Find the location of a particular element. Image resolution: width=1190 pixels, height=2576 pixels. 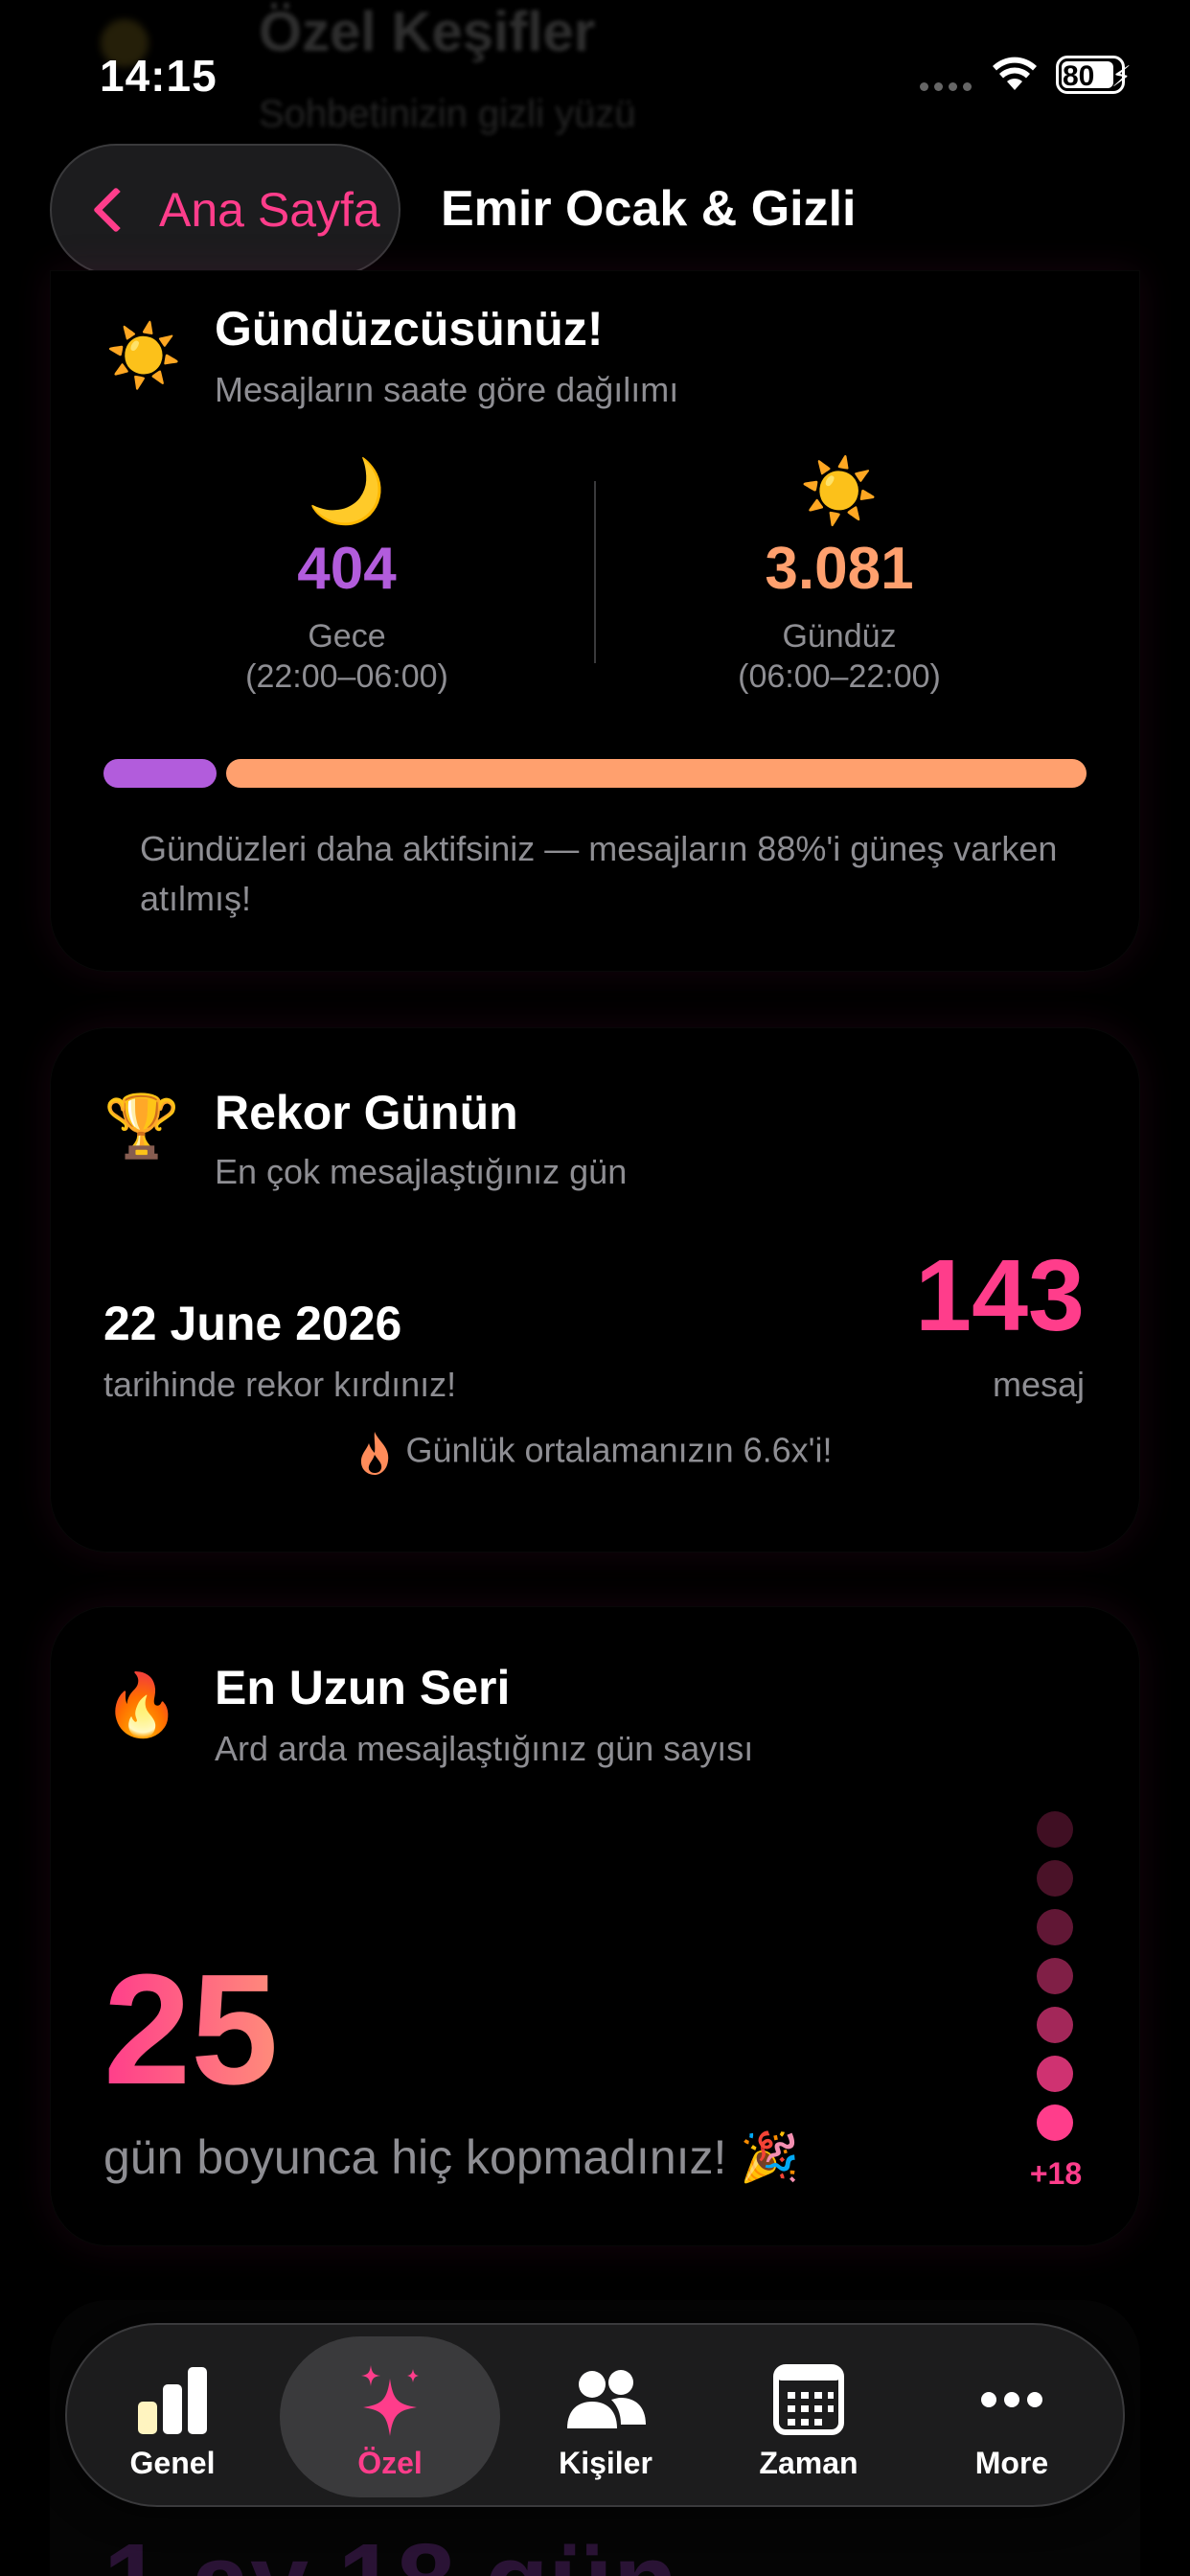

card-subtitle: Mesajların saate göre dağılımı is located at coordinates (447, 389).